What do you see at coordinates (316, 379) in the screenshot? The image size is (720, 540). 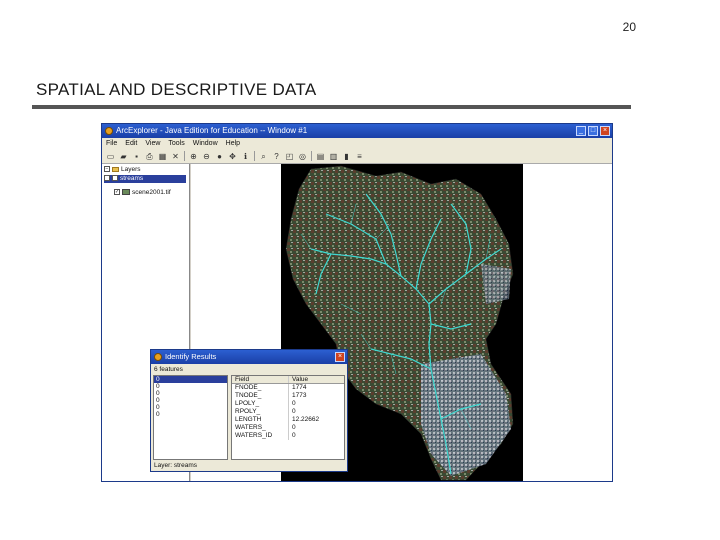 I see `column-header-value: Value` at bounding box center [316, 379].